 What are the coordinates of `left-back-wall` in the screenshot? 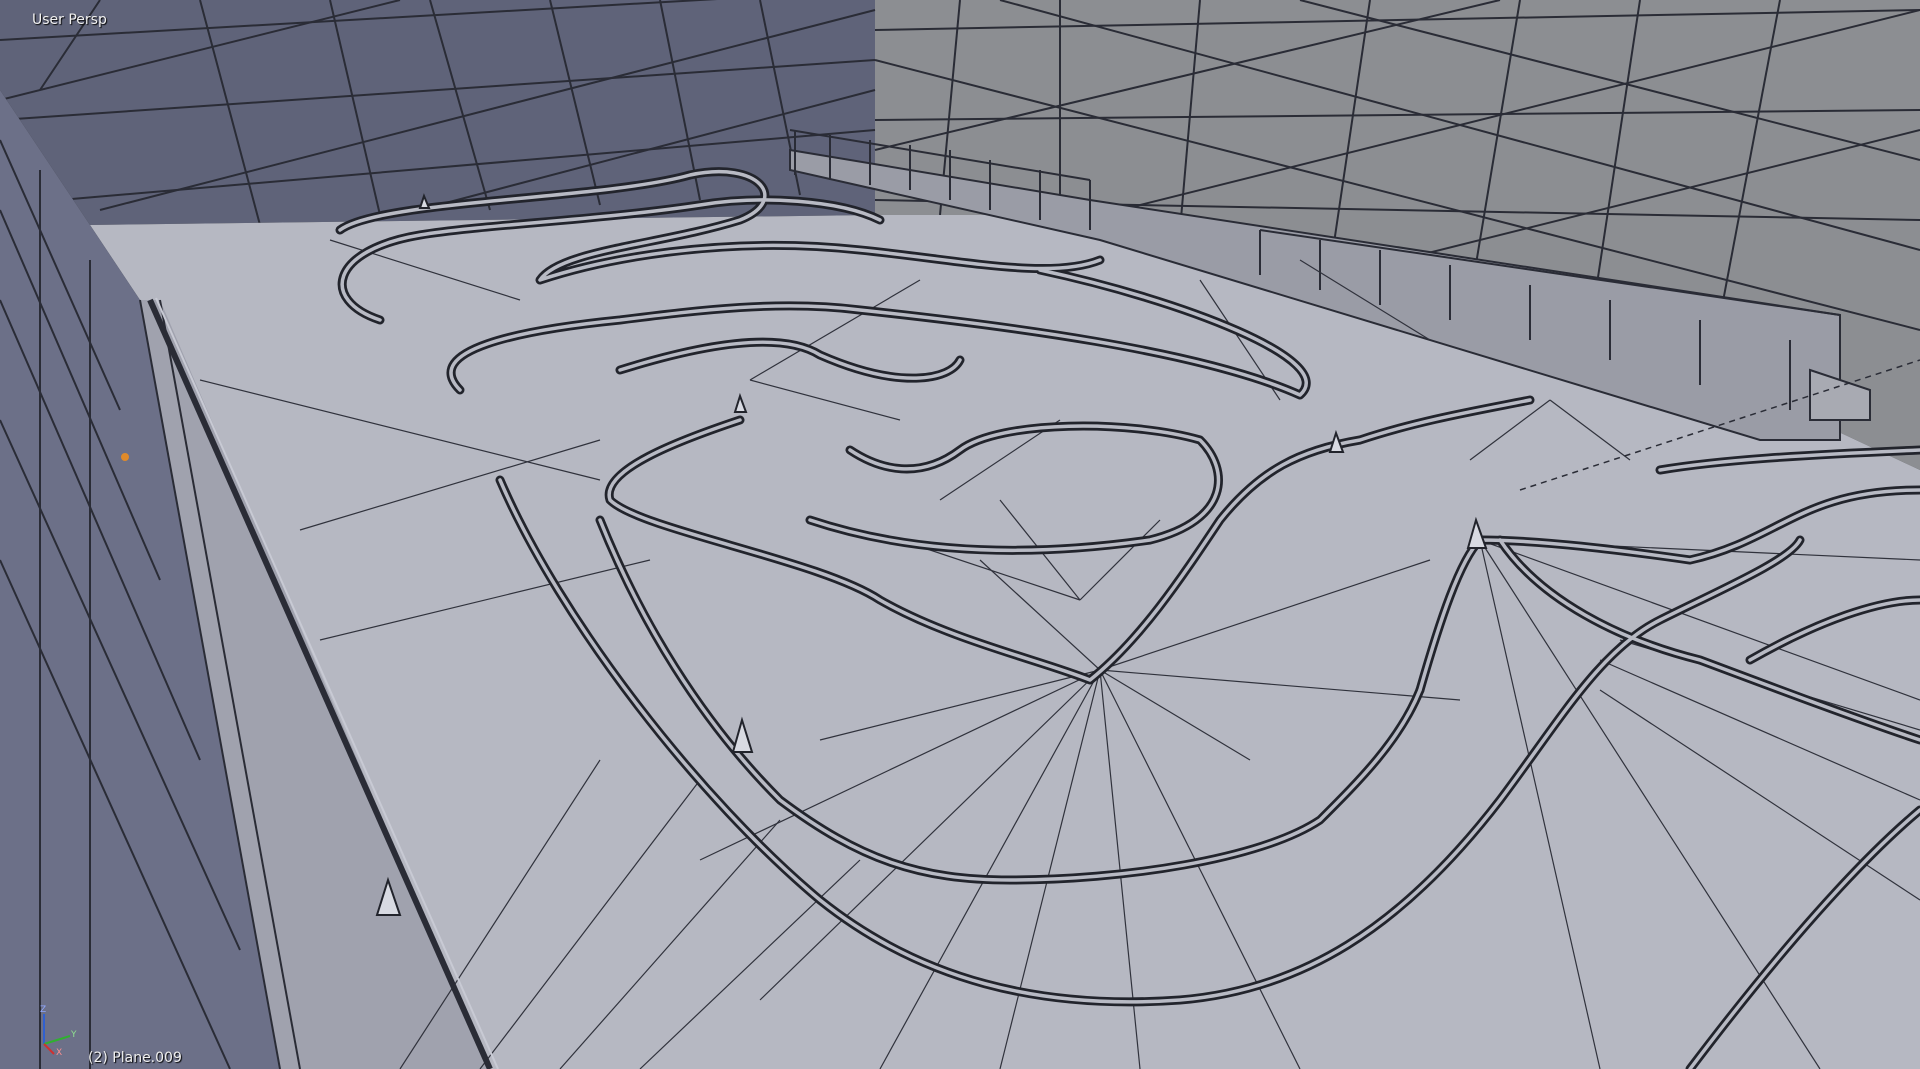 It's located at (437, 112).